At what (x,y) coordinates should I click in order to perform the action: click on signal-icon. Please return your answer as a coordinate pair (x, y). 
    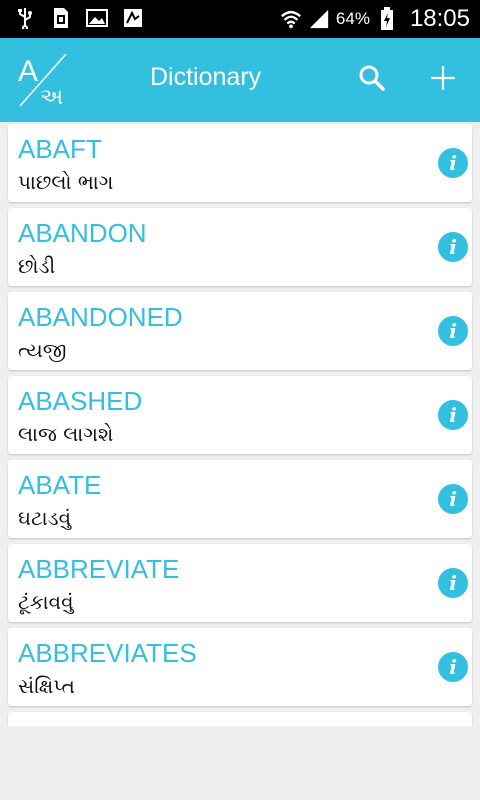
    Looking at the image, I should click on (319, 19).